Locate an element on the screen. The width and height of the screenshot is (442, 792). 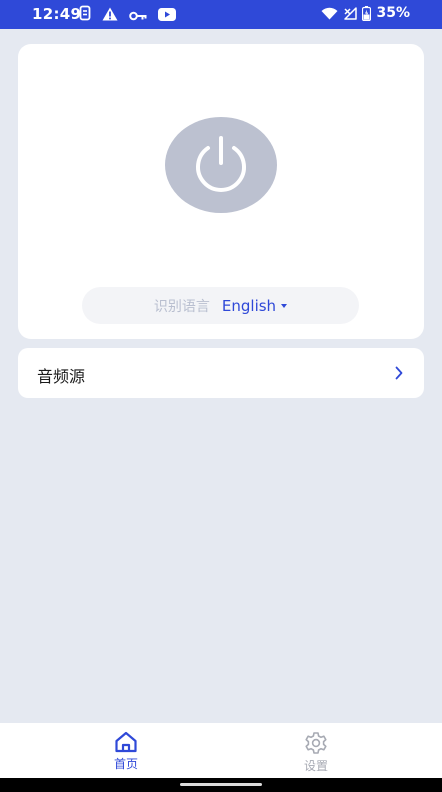
audio-source-label: 音频源 is located at coordinates (61, 376).